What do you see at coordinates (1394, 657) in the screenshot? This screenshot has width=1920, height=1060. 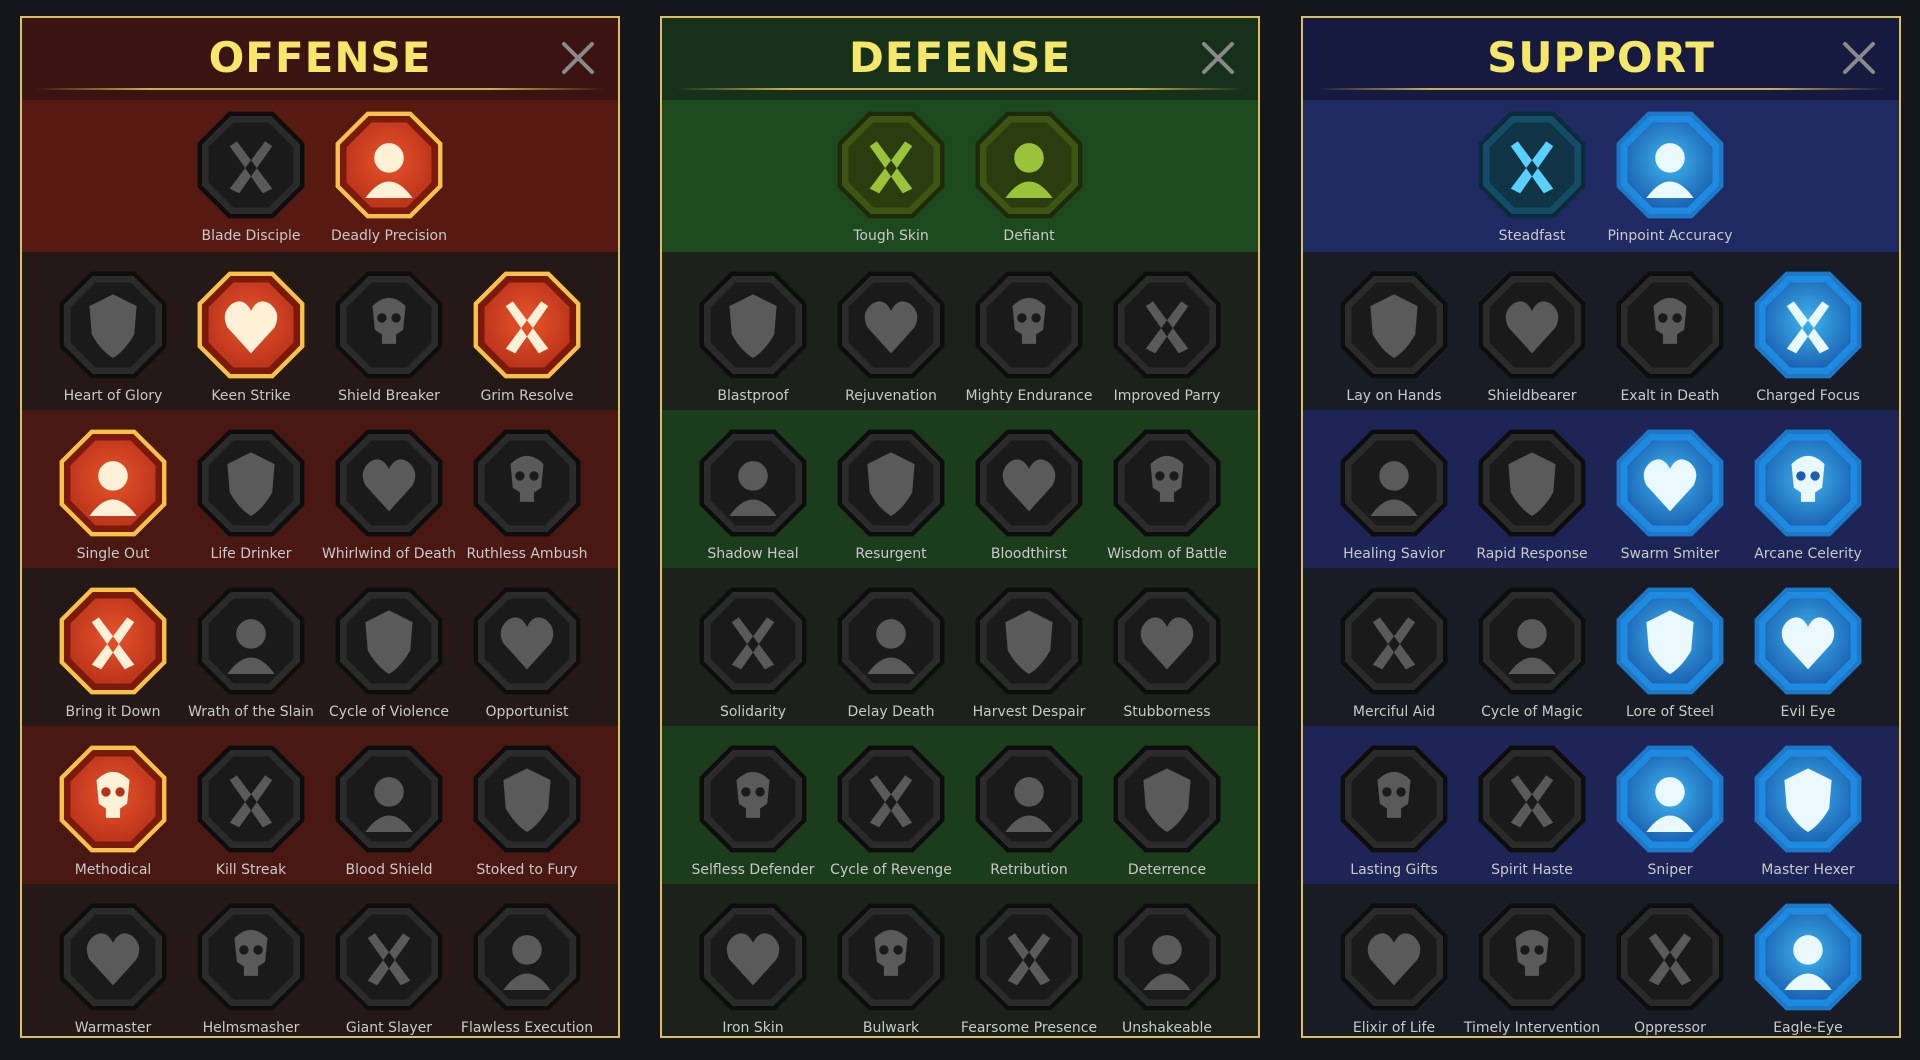 I see `skill-merciful-aid: Merciful Aid` at bounding box center [1394, 657].